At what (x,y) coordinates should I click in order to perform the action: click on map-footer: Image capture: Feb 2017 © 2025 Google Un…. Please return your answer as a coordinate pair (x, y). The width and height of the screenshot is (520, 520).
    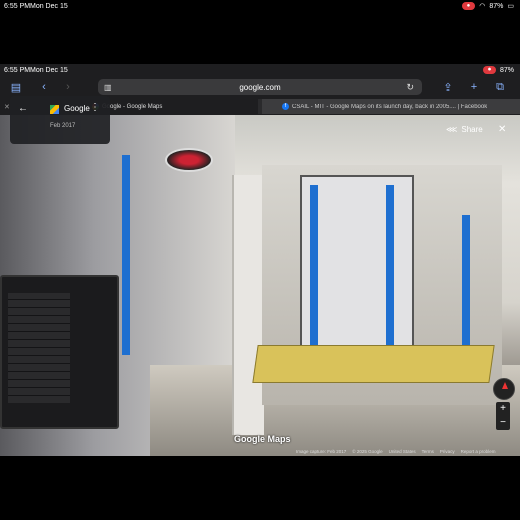
    Looking at the image, I should click on (408, 452).